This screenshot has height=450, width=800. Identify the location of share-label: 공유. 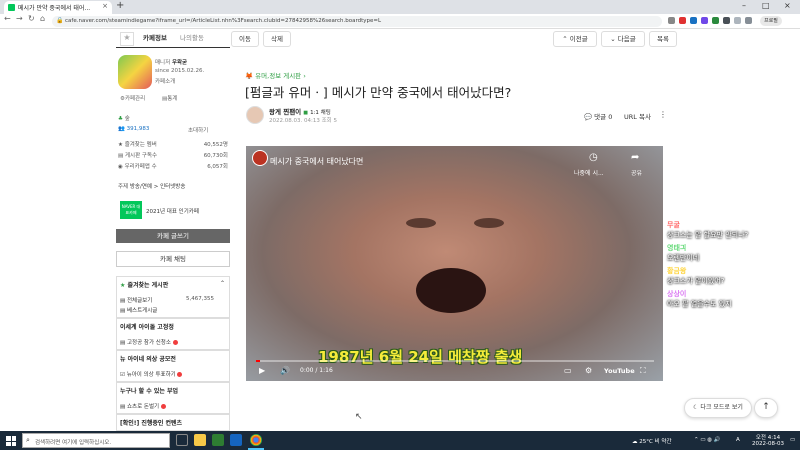
(636, 172).